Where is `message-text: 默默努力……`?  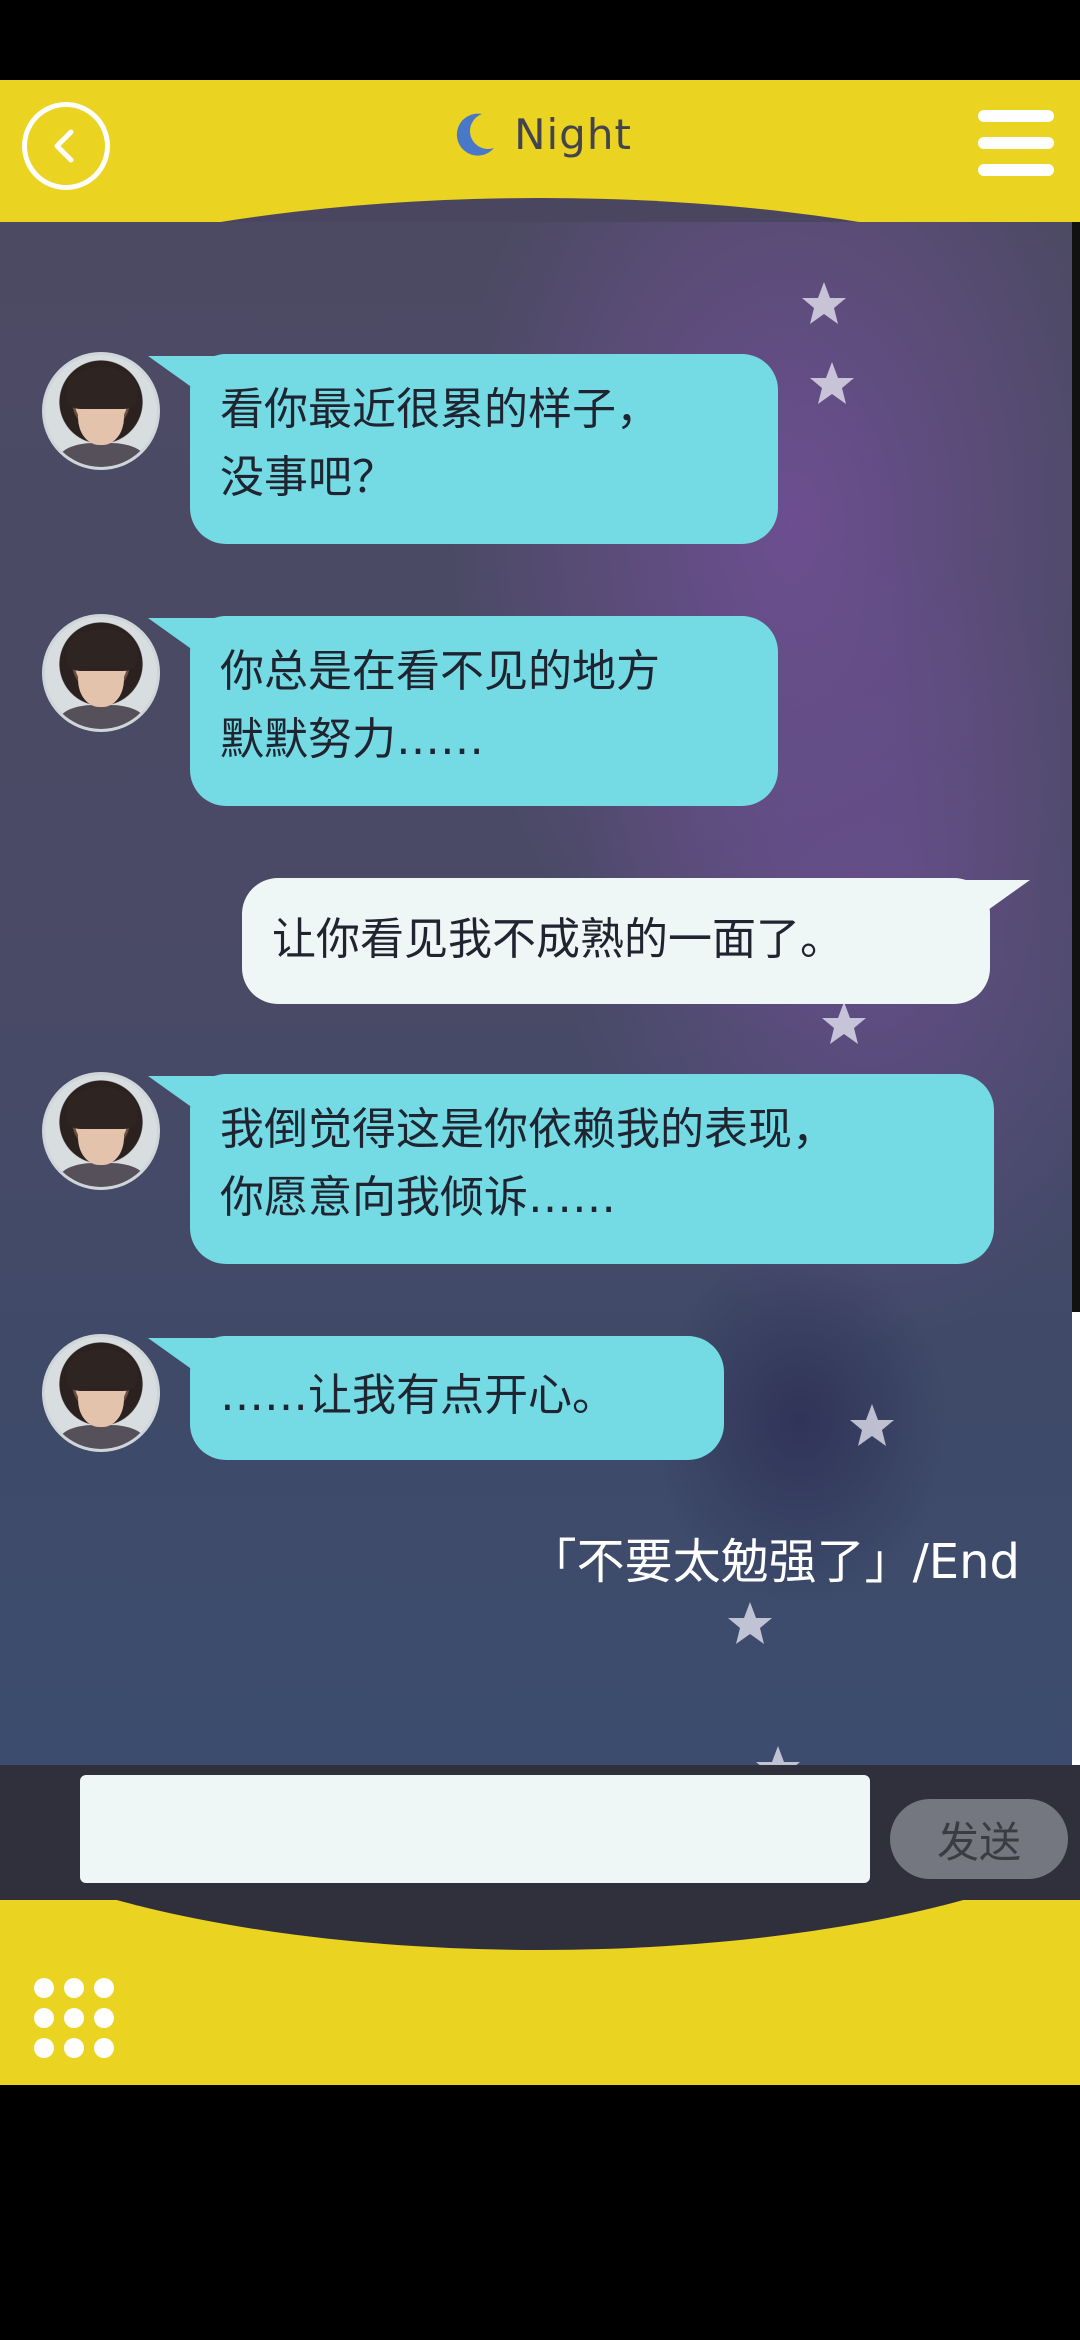
message-text: 默默努力…… is located at coordinates (352, 739).